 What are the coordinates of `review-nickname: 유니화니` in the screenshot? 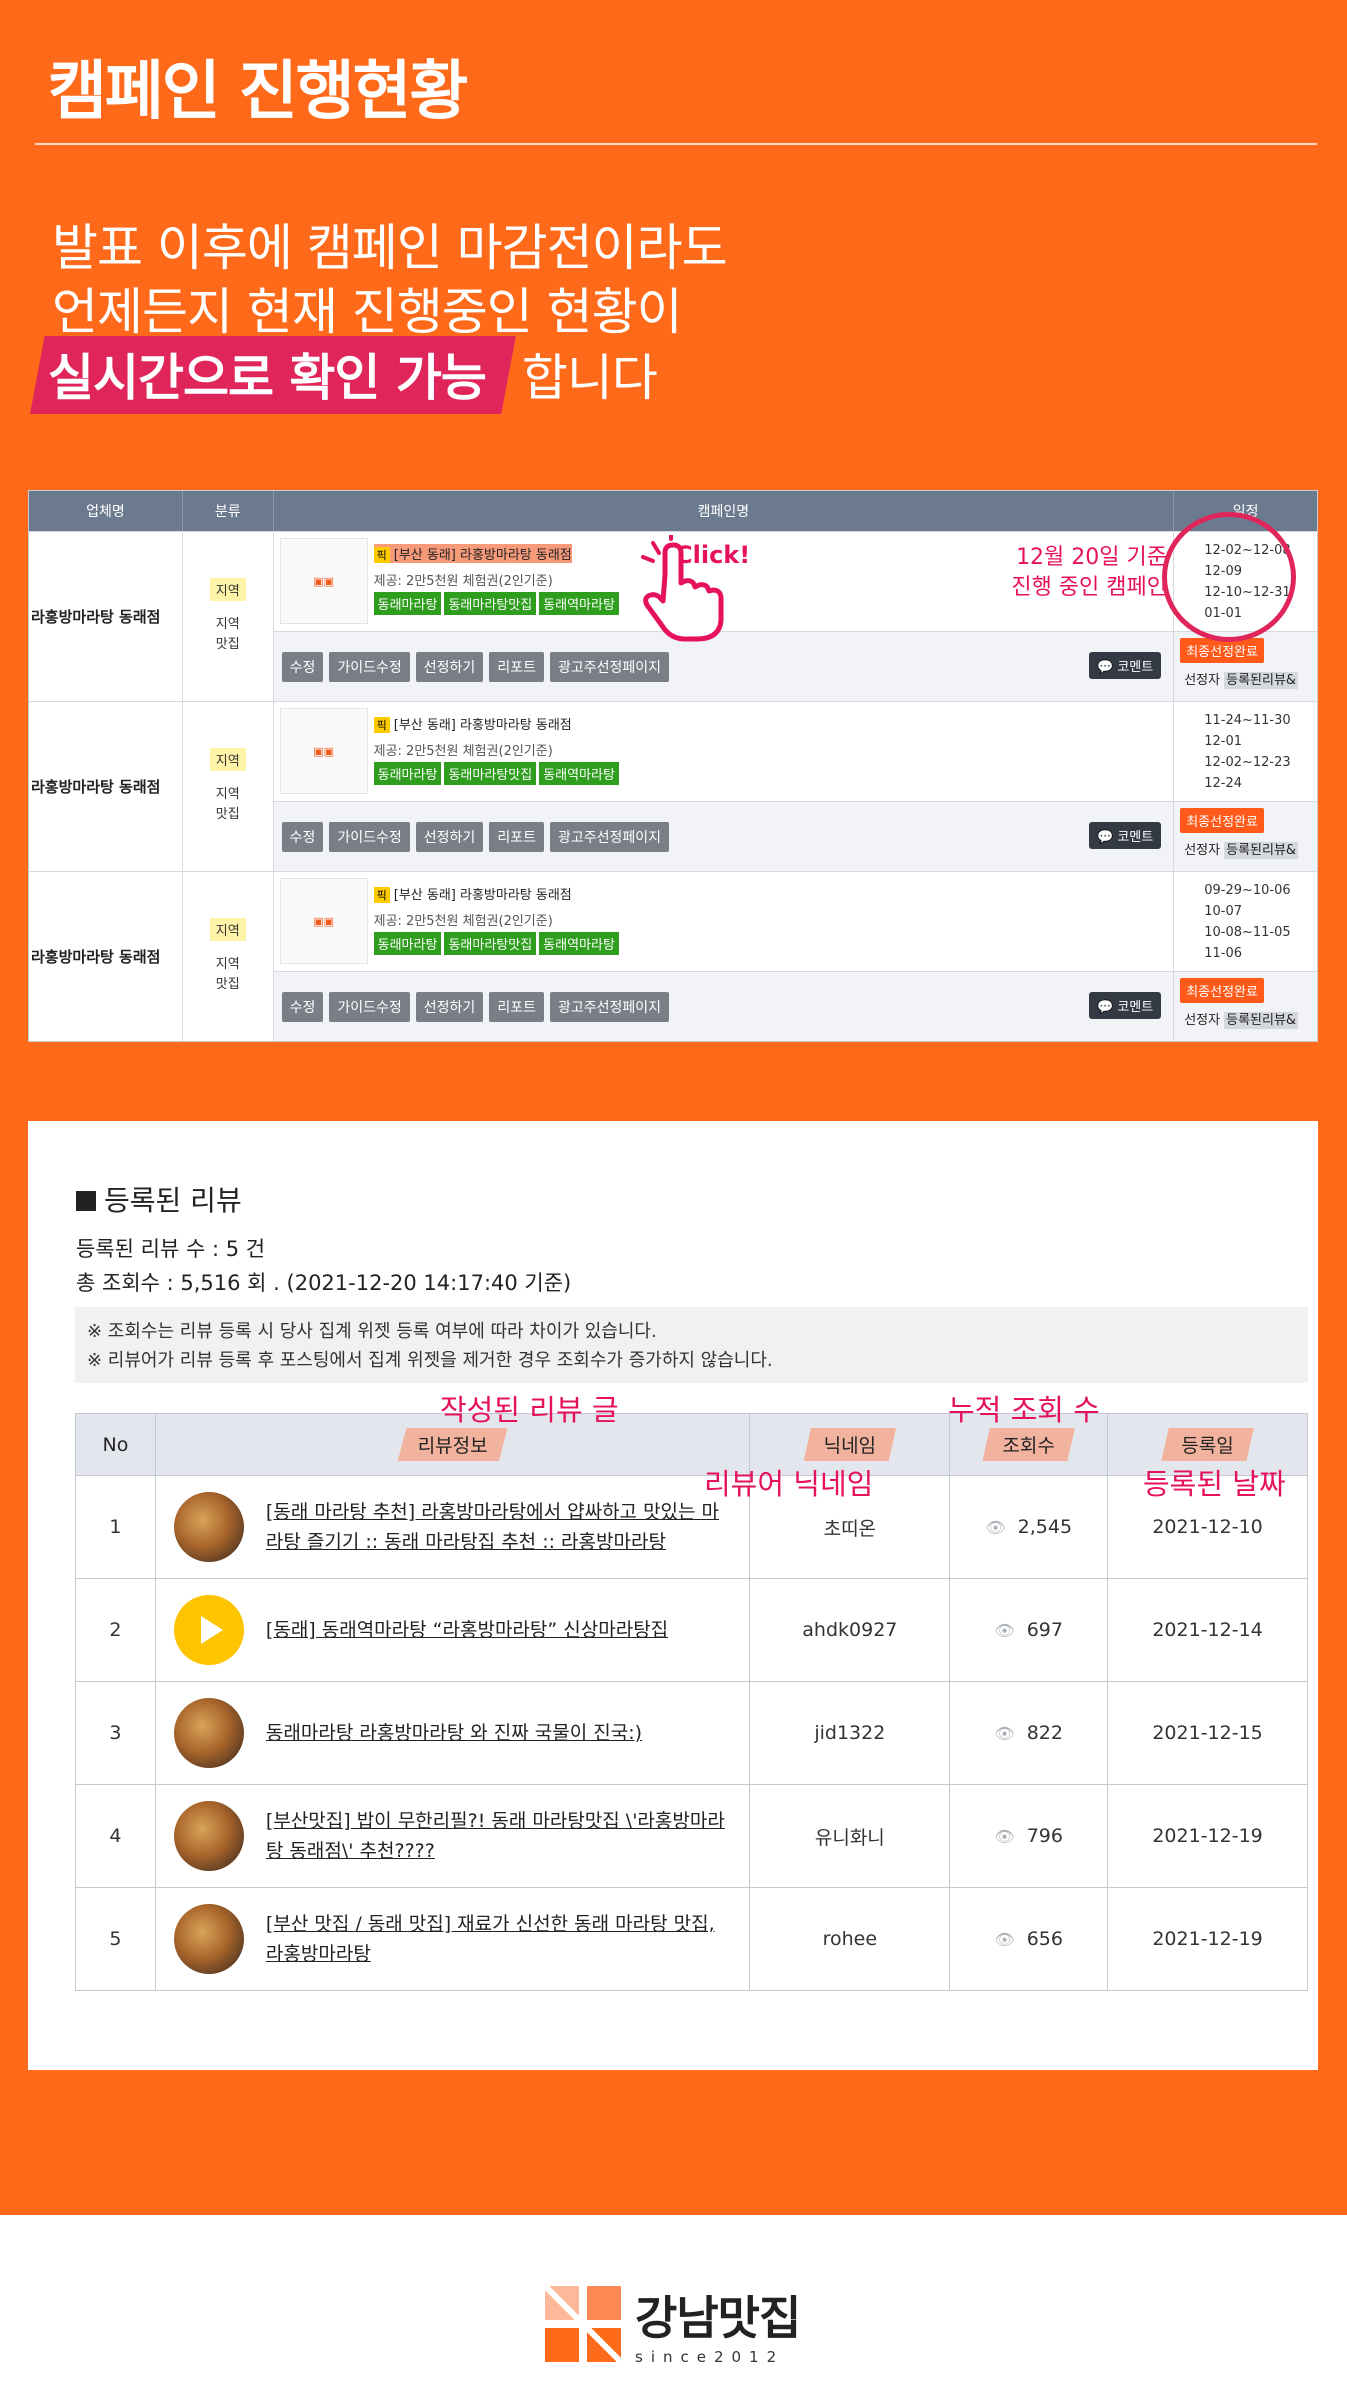 It's located at (850, 1836).